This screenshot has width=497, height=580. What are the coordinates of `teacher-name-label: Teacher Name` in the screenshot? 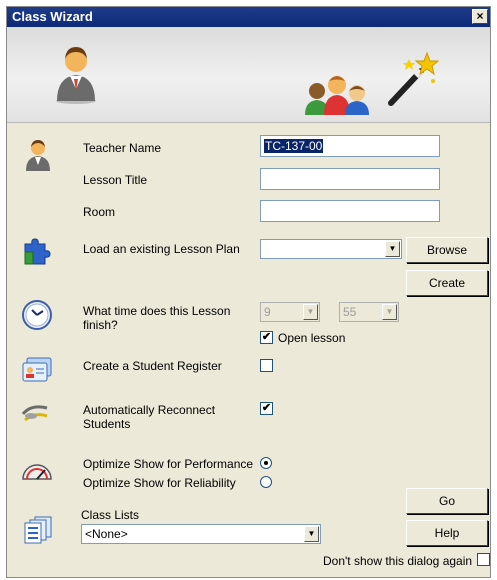 It's located at (122, 148).